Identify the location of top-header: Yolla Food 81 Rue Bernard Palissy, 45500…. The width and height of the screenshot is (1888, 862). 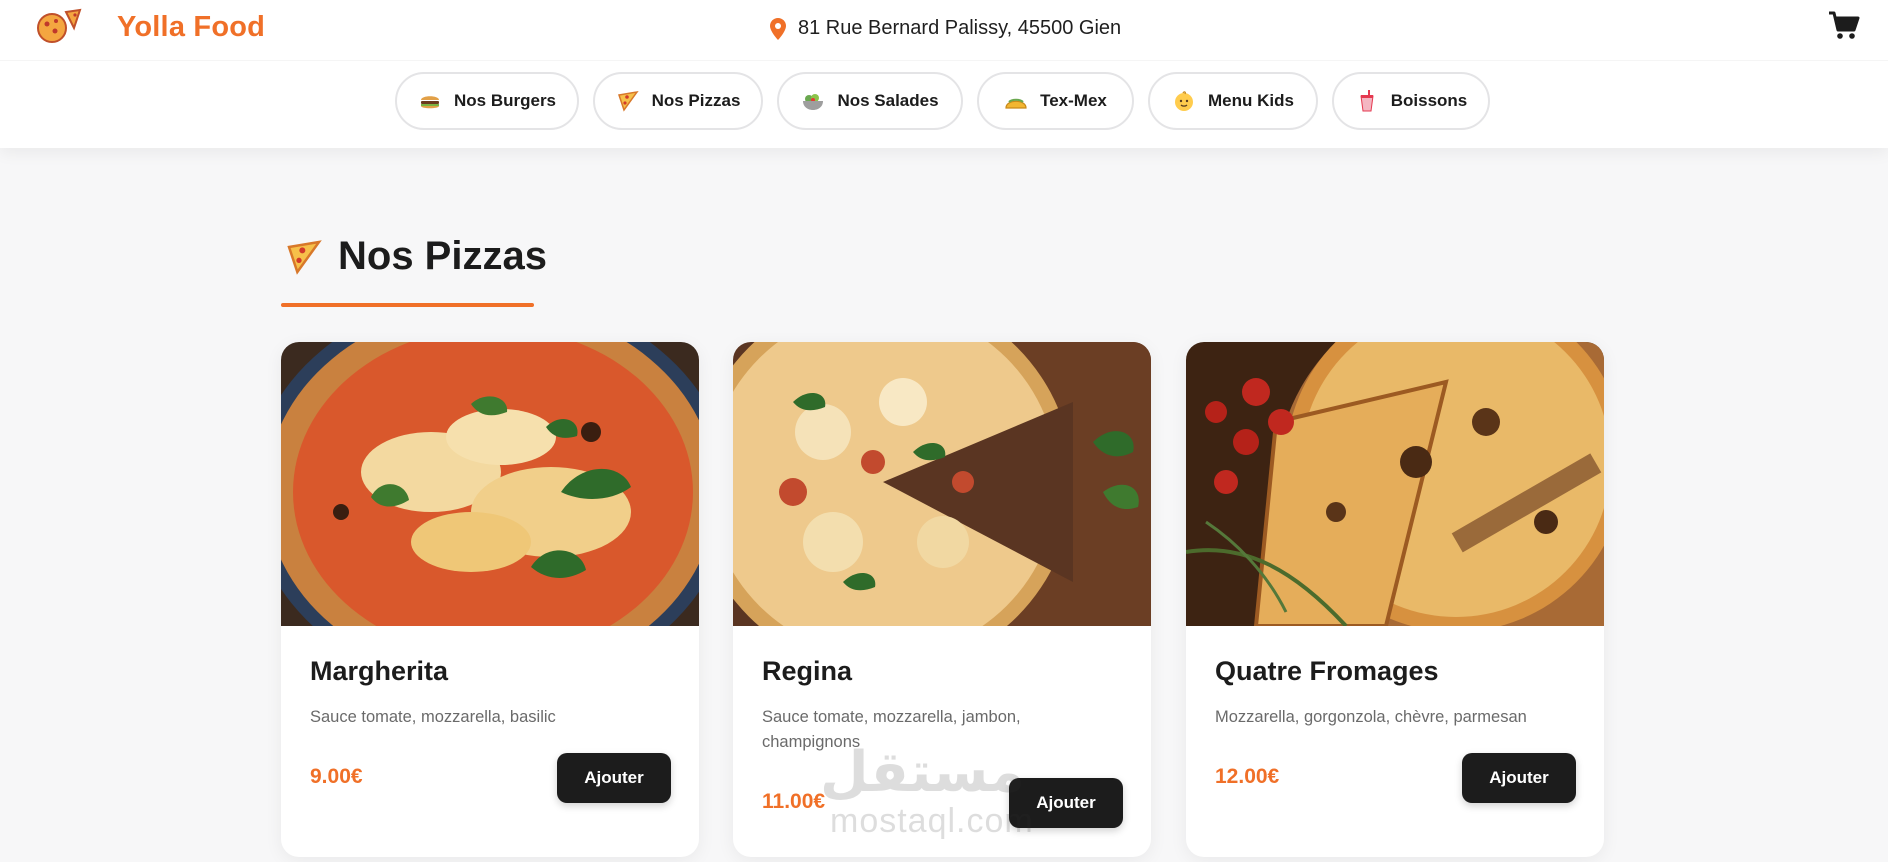
(944, 30).